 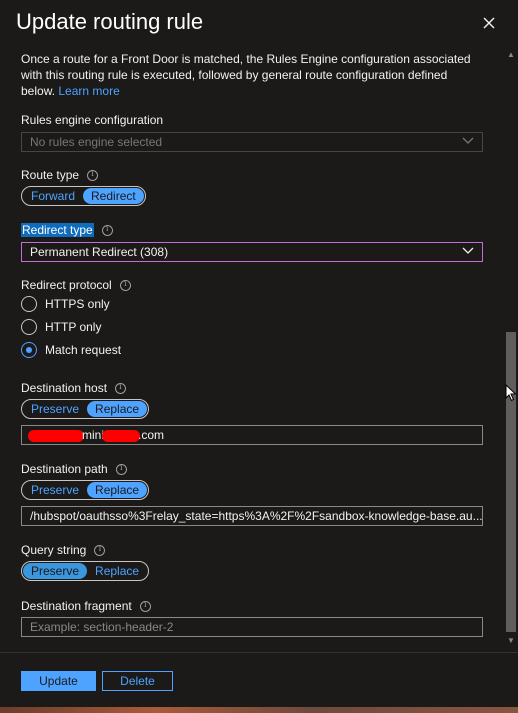 I want to click on close-icon, so click(x=489, y=23).